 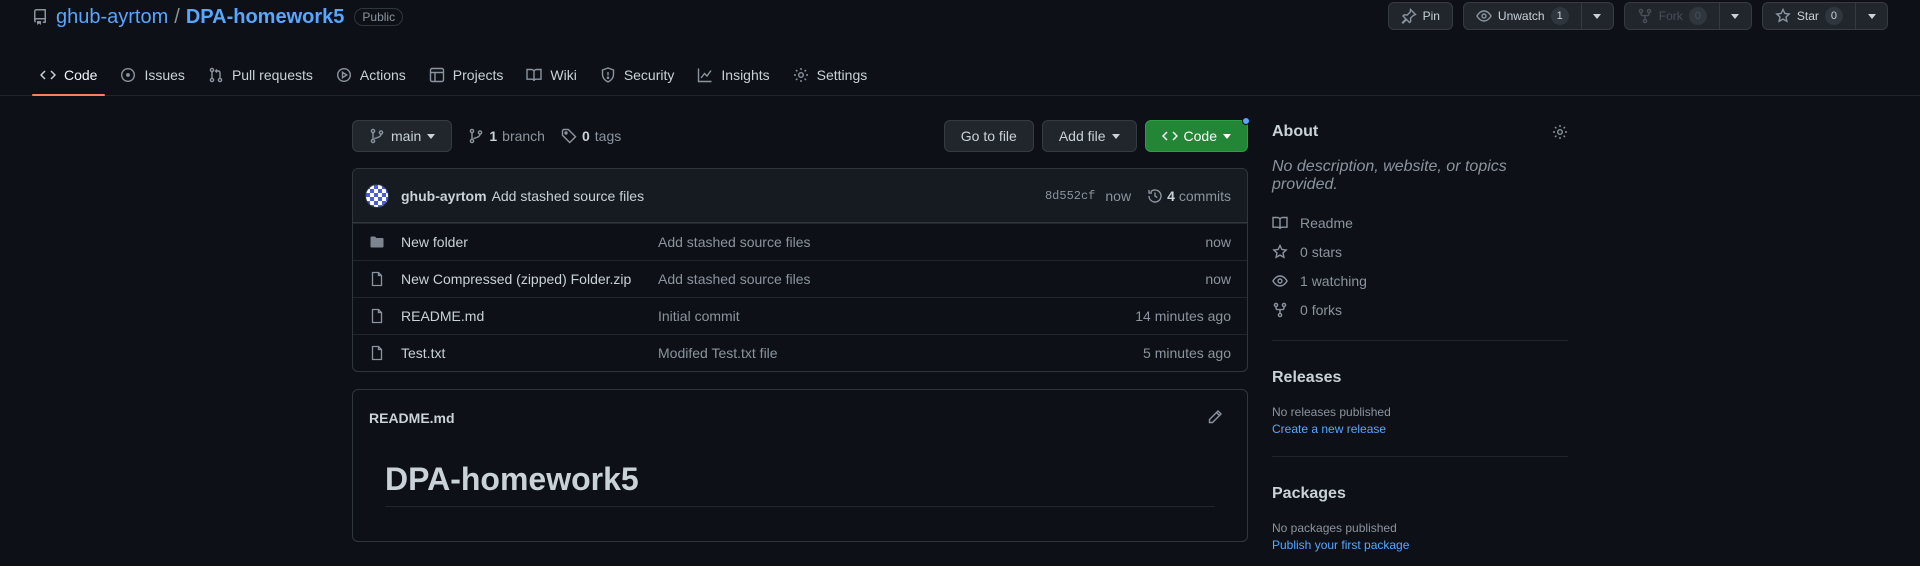 What do you see at coordinates (382, 75) in the screenshot?
I see `tab-label: Actions` at bounding box center [382, 75].